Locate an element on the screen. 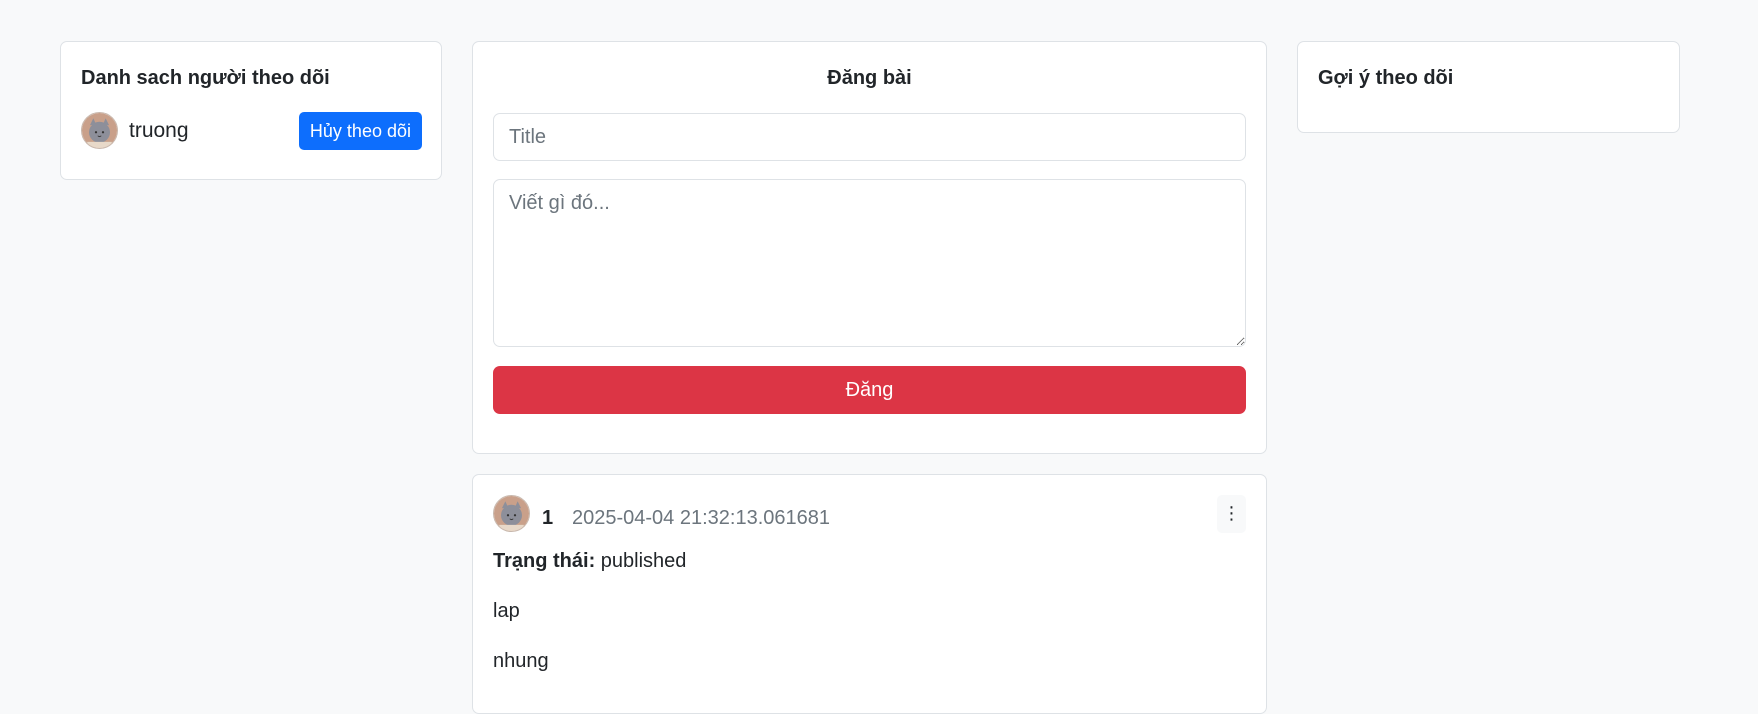  suggestions-card: Gợi ý theo dõi is located at coordinates (1488, 87).